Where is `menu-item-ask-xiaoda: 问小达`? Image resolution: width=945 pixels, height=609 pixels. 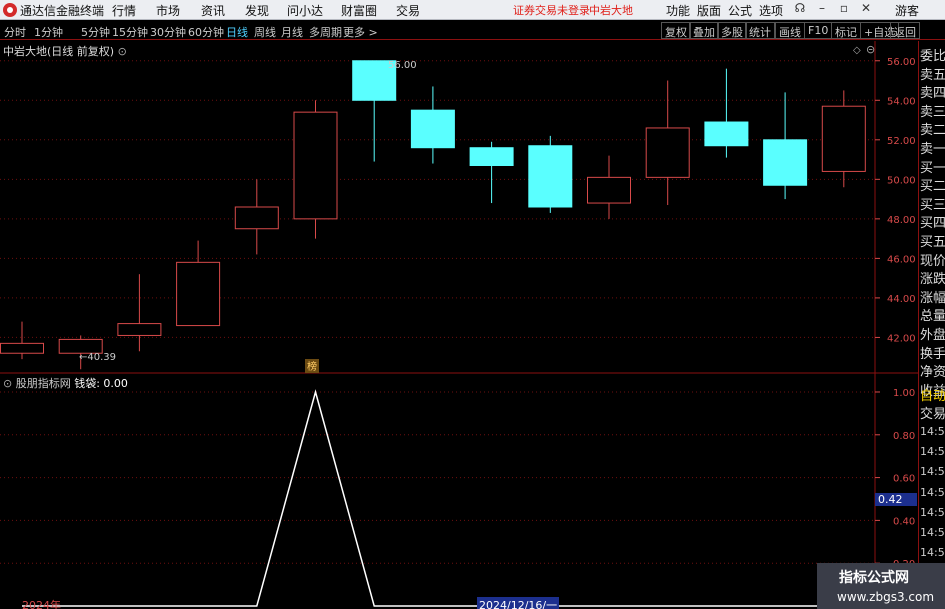
menu-item-ask-xiaoda: 问小达 is located at coordinates (305, 10).